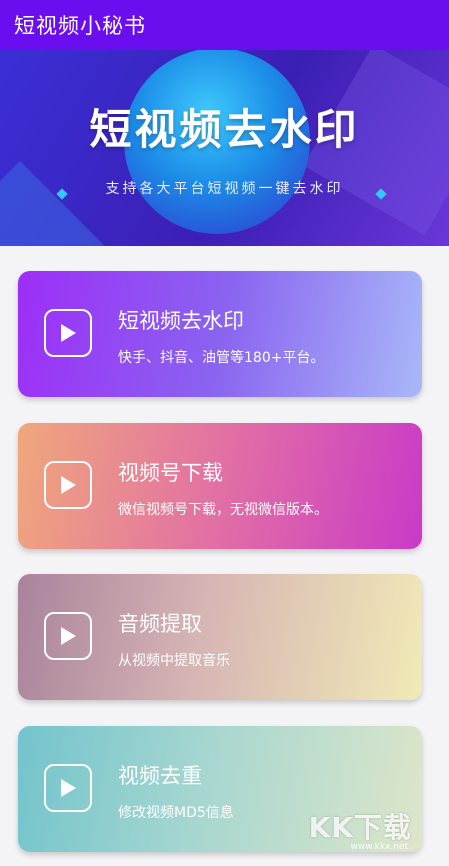  I want to click on card-description: 微信视频号下载，无视微信版本。, so click(223, 510).